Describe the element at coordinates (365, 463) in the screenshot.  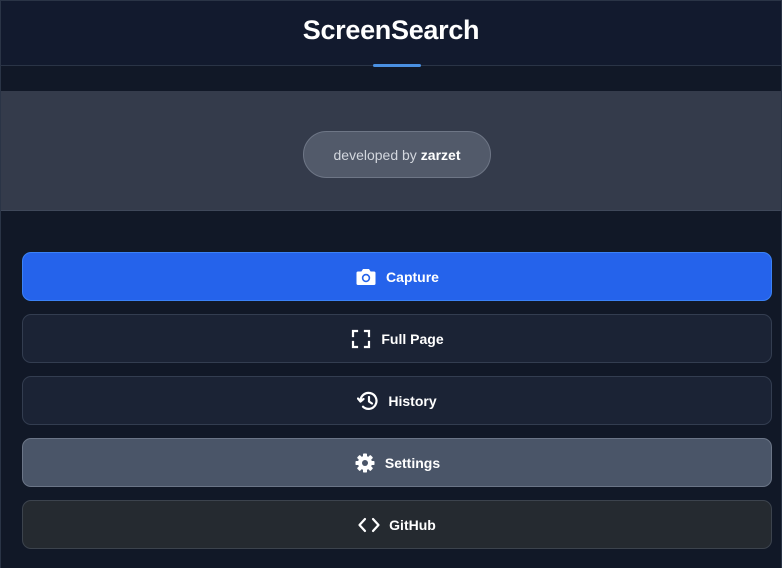
I see `gear-icon` at that location.